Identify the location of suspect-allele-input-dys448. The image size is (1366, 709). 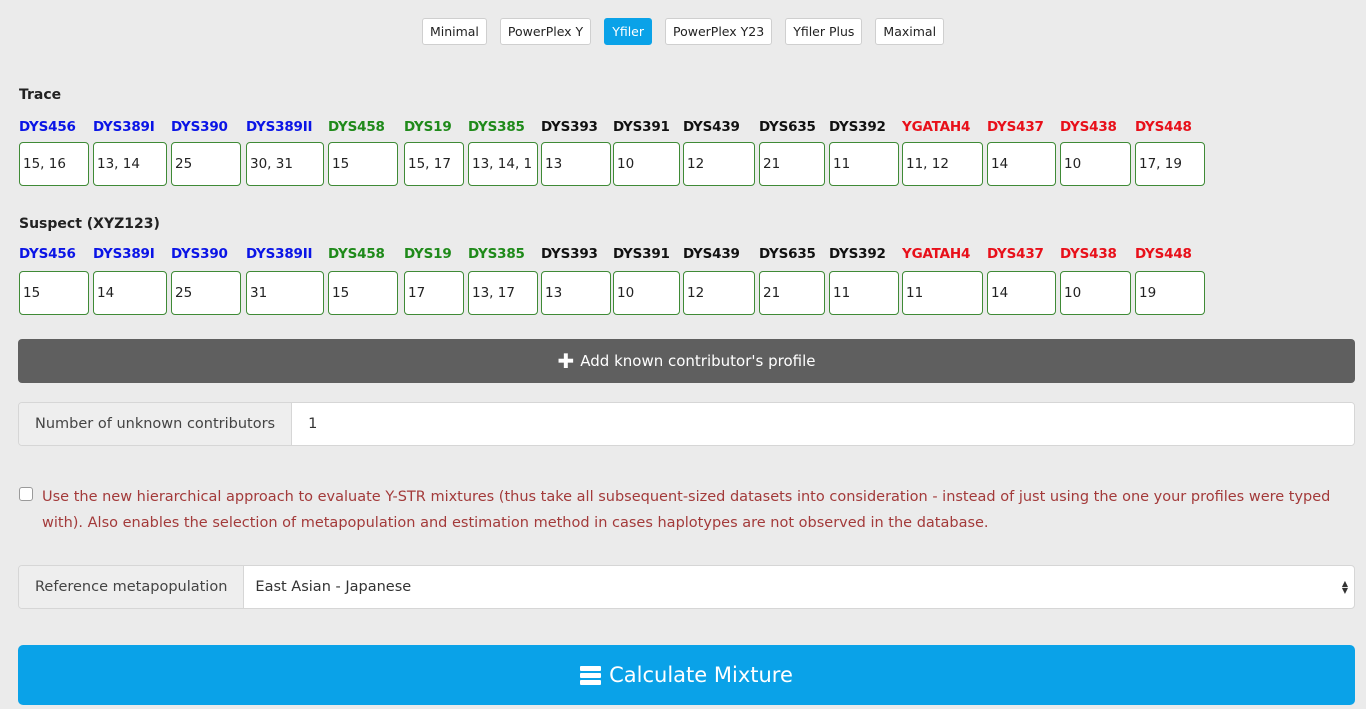
(1170, 293).